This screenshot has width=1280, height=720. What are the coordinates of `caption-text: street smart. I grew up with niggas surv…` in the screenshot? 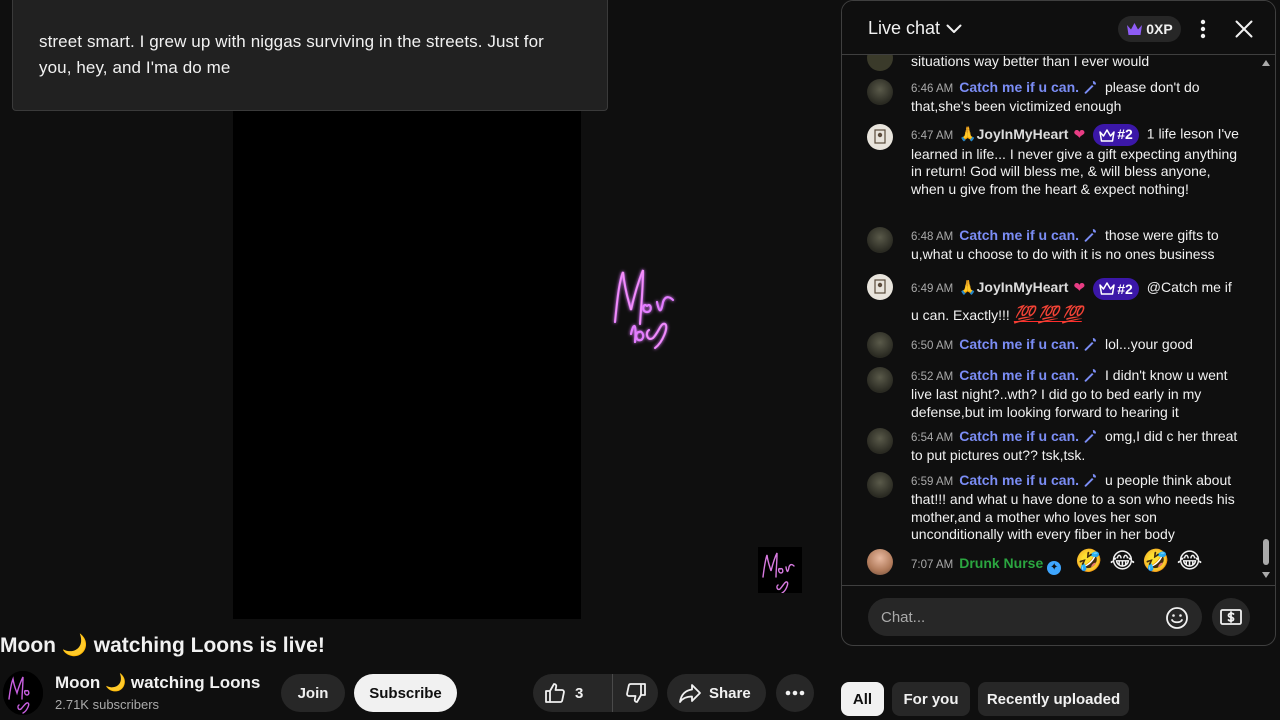 It's located at (291, 54).